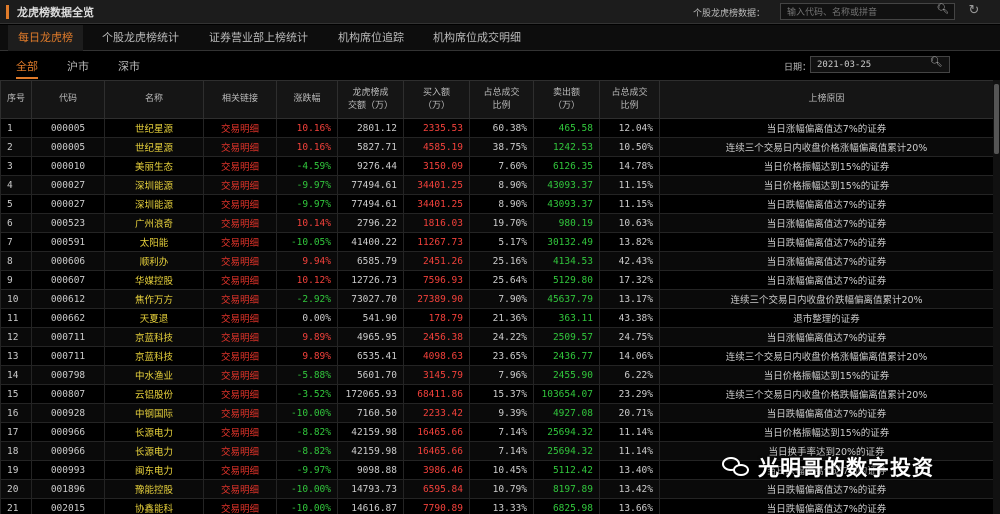 This screenshot has height=514, width=1000. Describe the element at coordinates (154, 394) in the screenshot. I see `stock-name: 云铝股份` at that location.